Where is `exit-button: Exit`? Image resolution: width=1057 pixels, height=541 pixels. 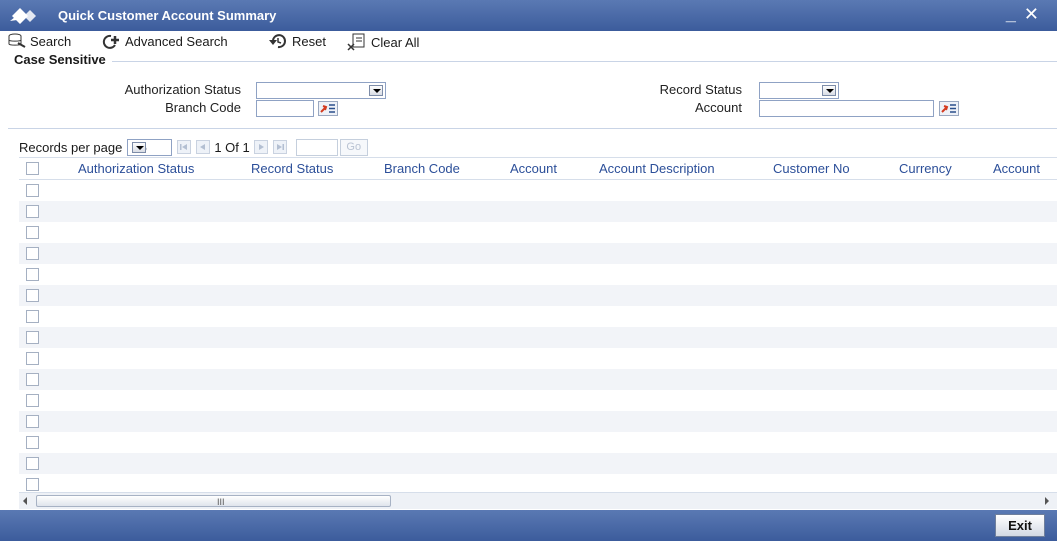 exit-button: Exit is located at coordinates (1020, 525).